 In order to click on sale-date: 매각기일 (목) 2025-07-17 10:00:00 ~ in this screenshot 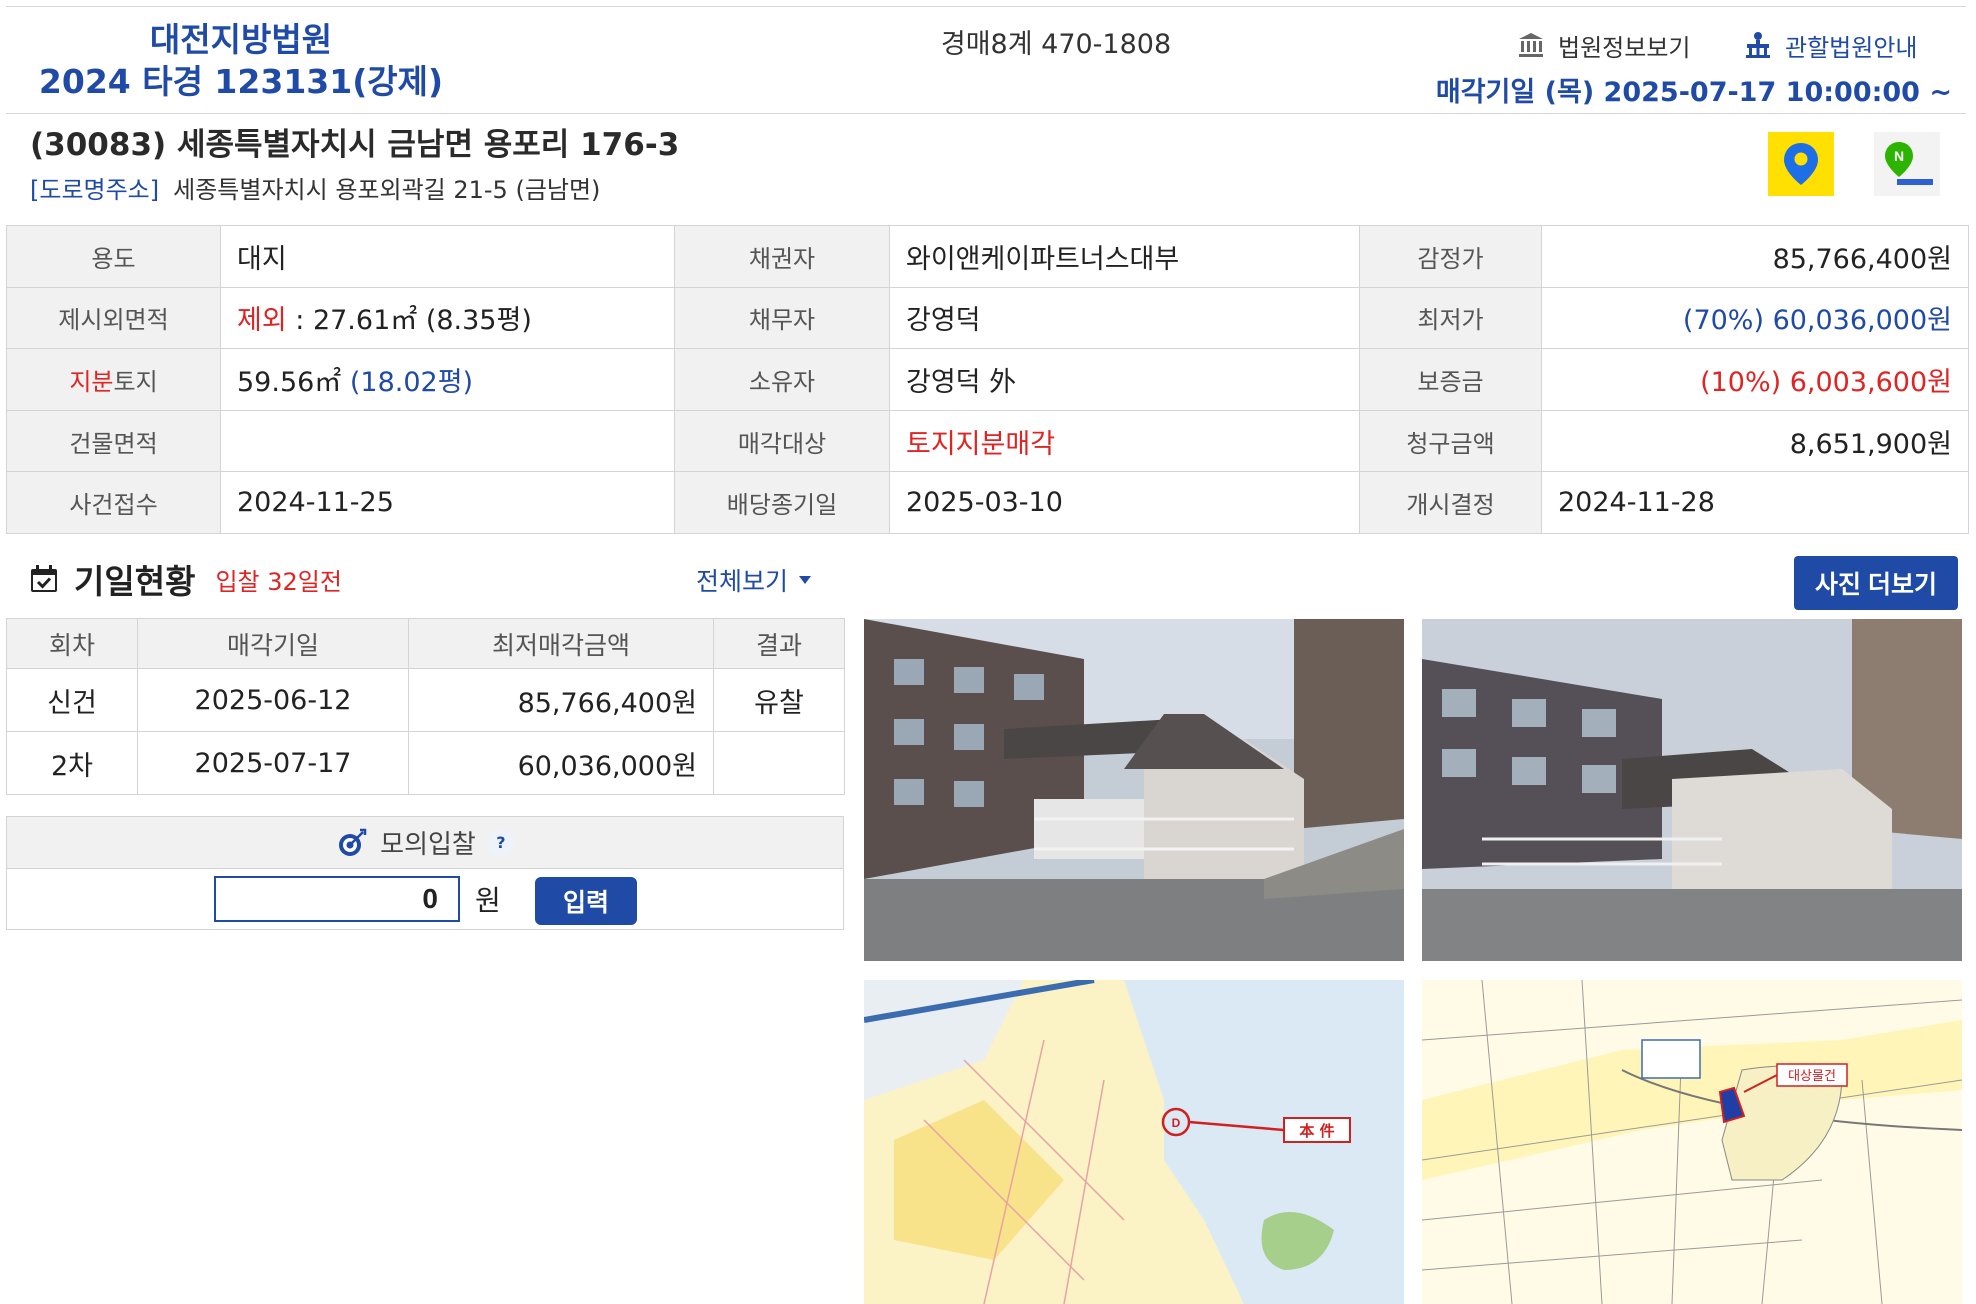, I will do `click(1693, 92)`.